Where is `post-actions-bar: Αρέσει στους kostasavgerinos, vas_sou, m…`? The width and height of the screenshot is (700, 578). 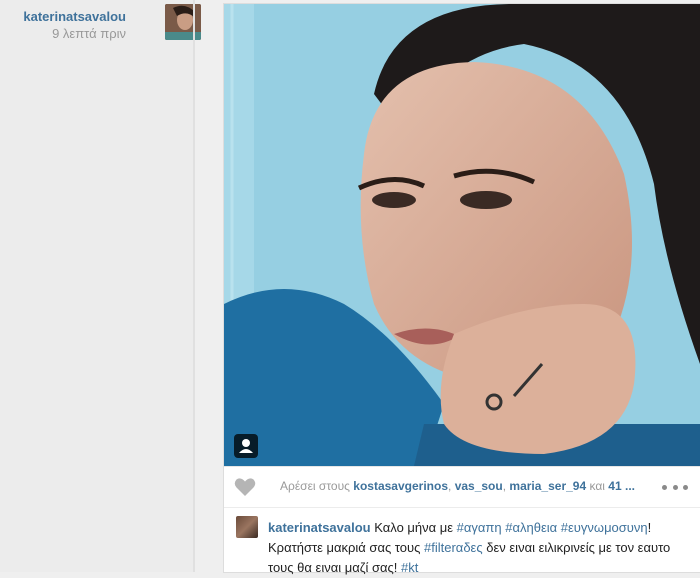 post-actions-bar: Αρέσει στους kostasavgerinos, vas_sou, m… is located at coordinates (462, 487).